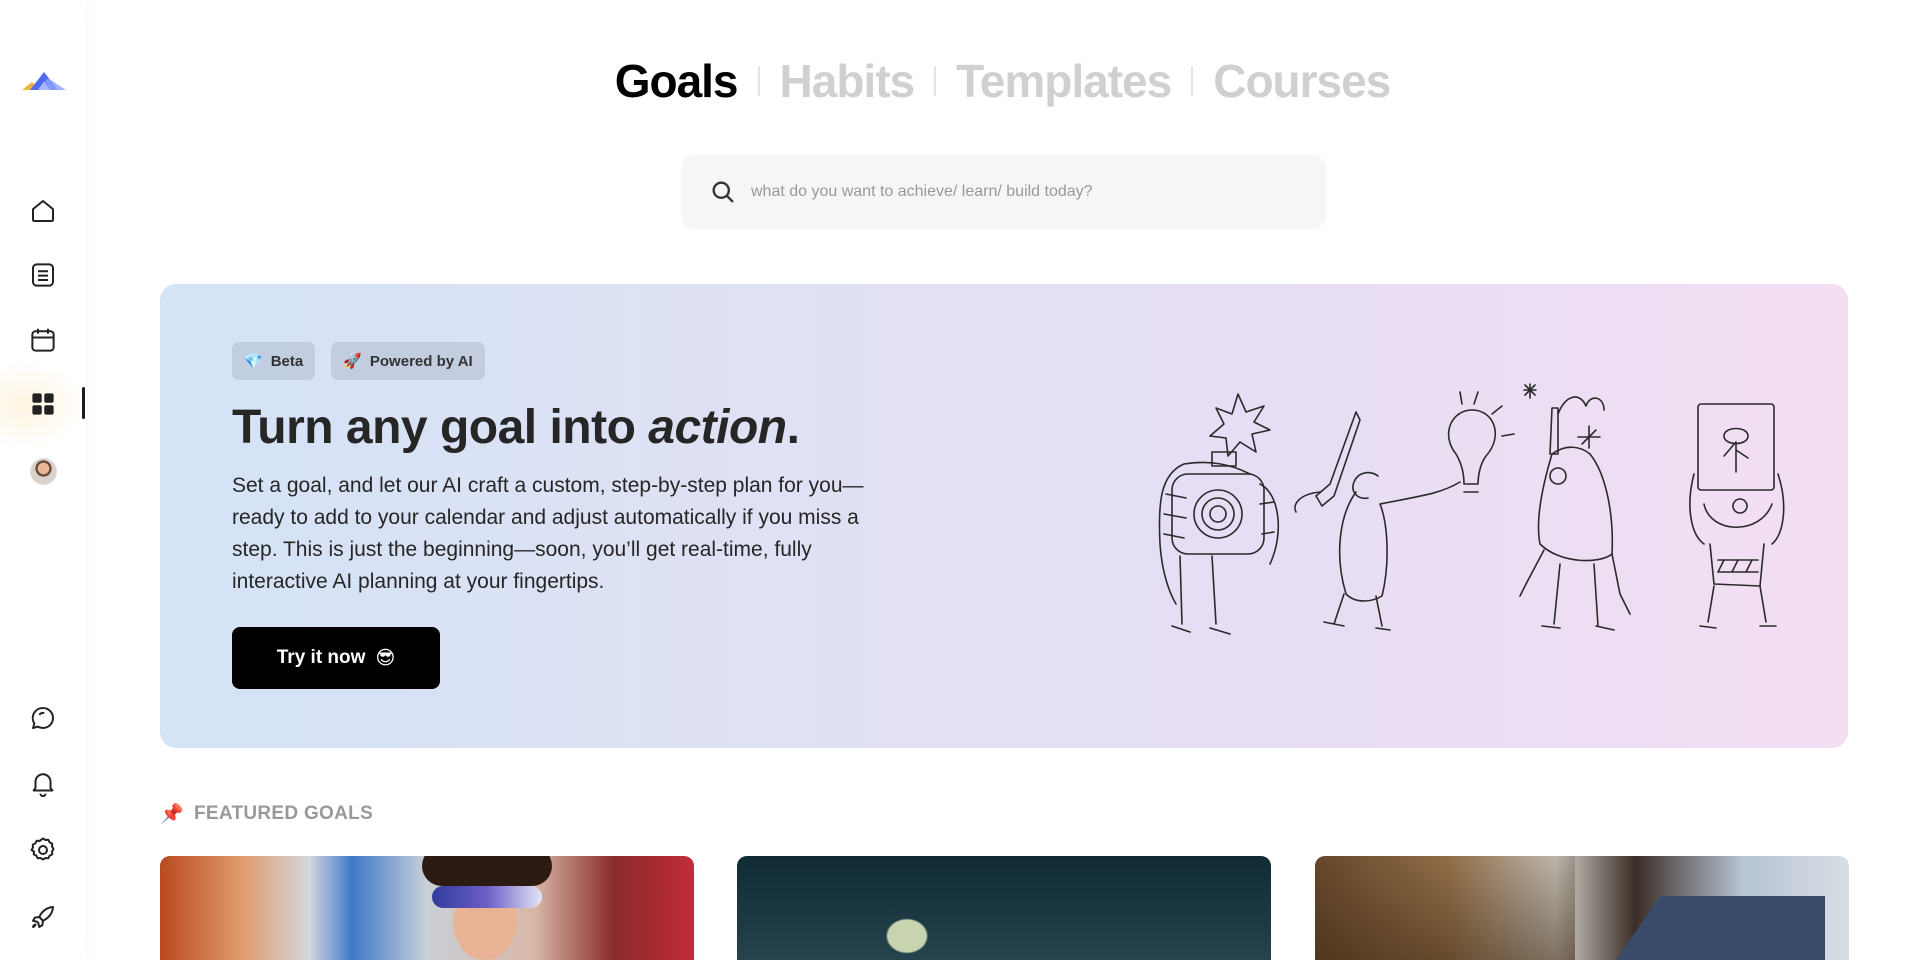 This screenshot has width=1920, height=960. Describe the element at coordinates (43, 785) in the screenshot. I see `bell-icon` at that location.